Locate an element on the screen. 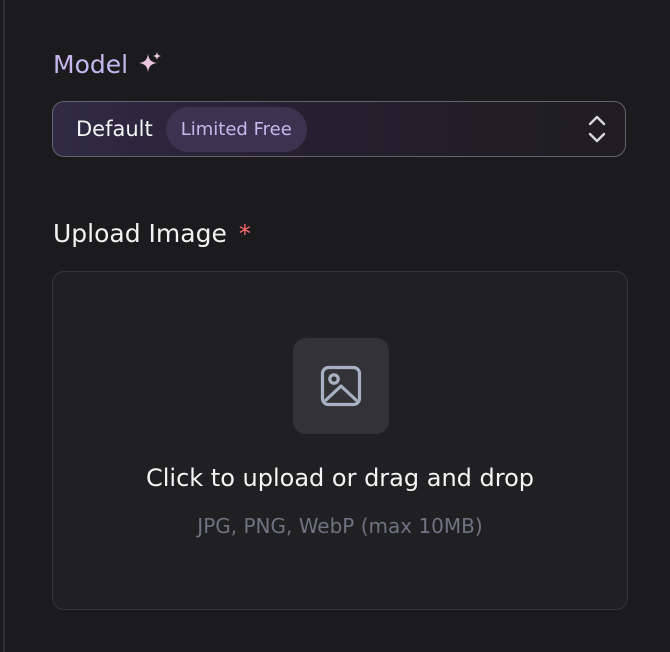 The height and width of the screenshot is (652, 670). image-placeholder-tile is located at coordinates (341, 386).